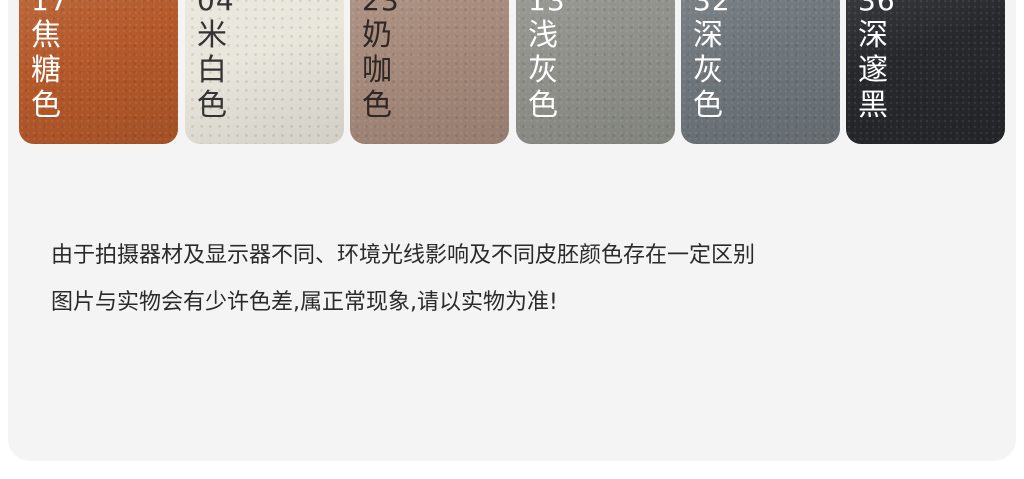 The height and width of the screenshot is (479, 1024). I want to click on swatch-code: 17, so click(50, 8).